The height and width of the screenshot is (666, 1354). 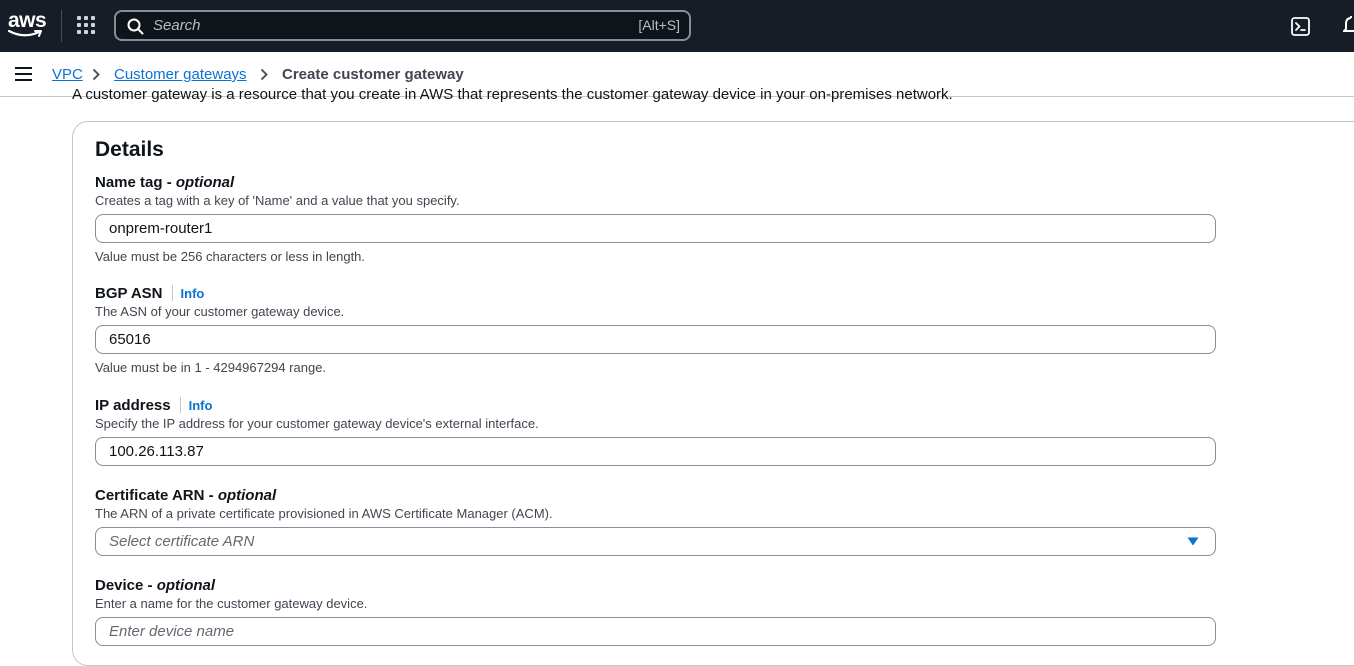 What do you see at coordinates (129, 293) in the screenshot?
I see `bgp-asn-label-text: BGP ASN` at bounding box center [129, 293].